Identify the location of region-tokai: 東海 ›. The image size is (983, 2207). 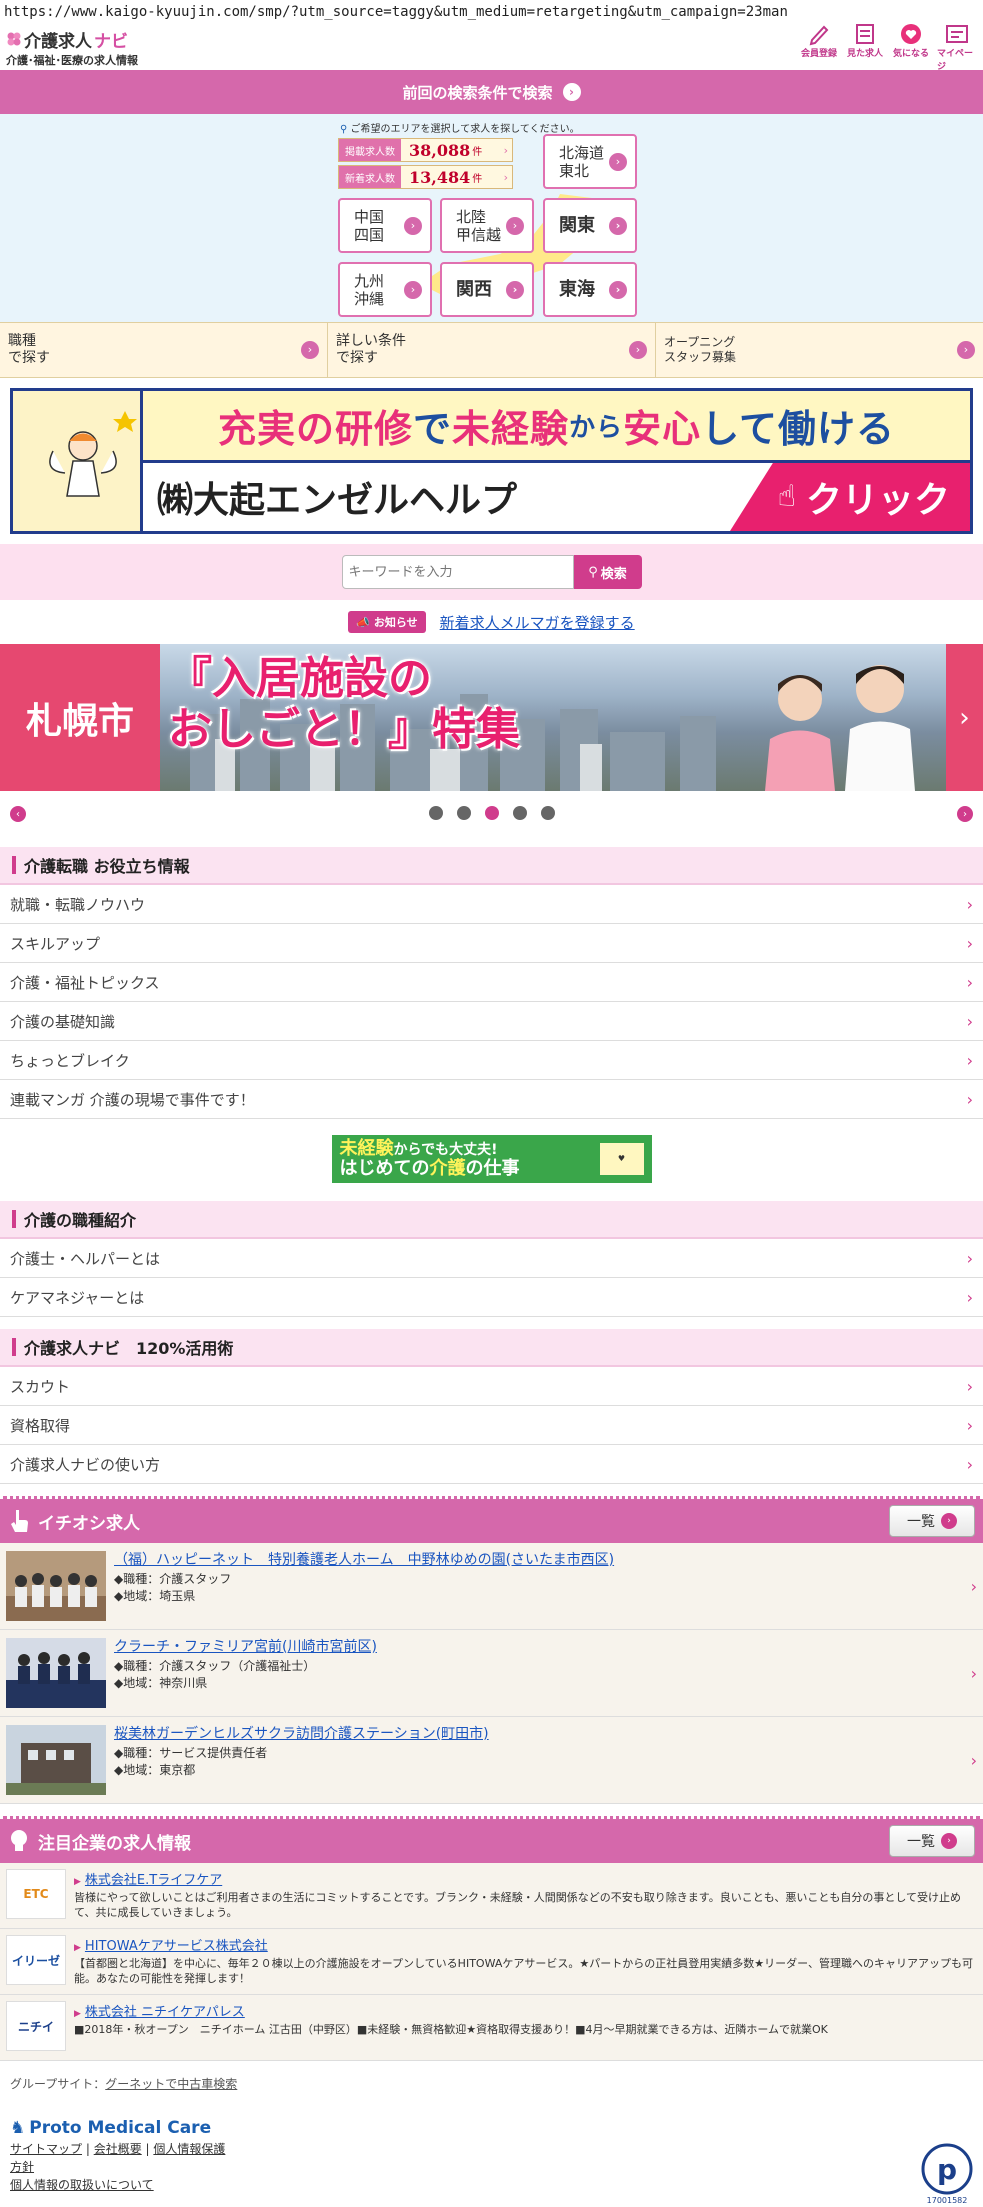
(590, 289).